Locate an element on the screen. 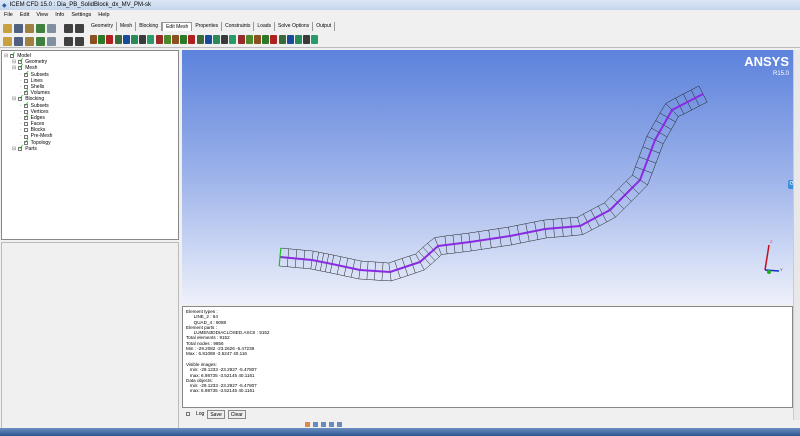 Image resolution: width=800 pixels, height=436 pixels. inlet-edge is located at coordinates (280, 257).